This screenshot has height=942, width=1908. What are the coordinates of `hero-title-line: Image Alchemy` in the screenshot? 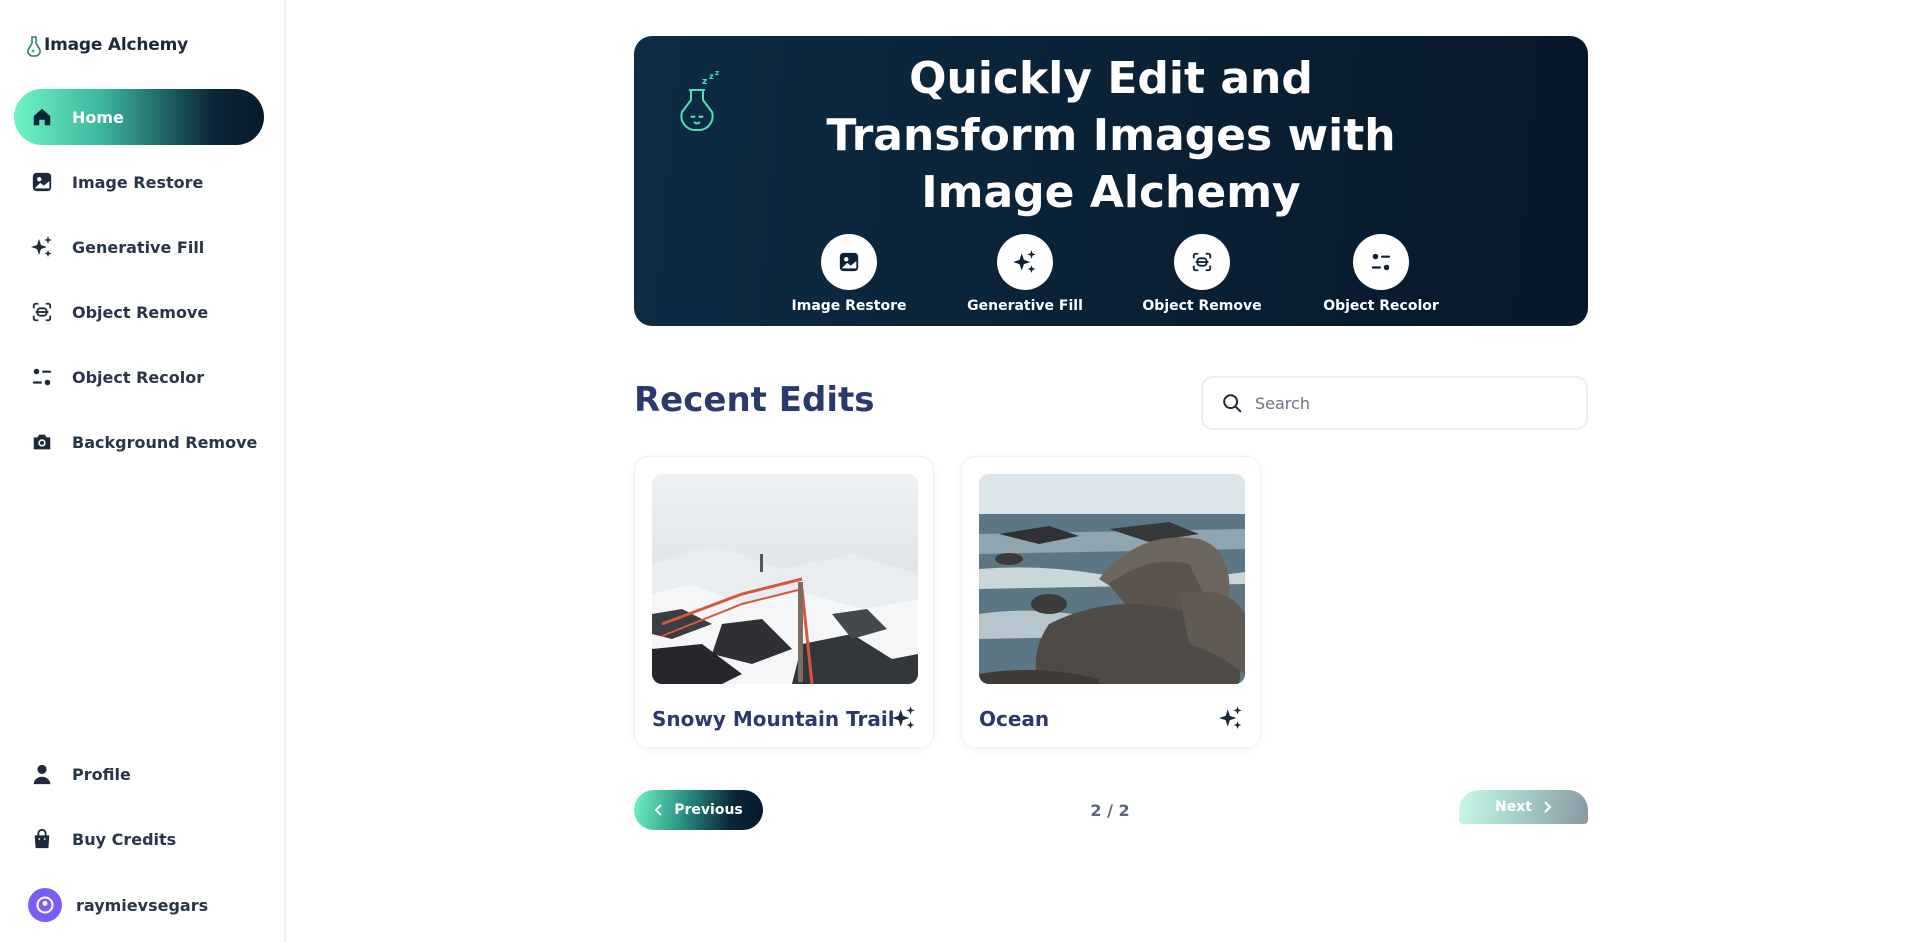 It's located at (1111, 192).